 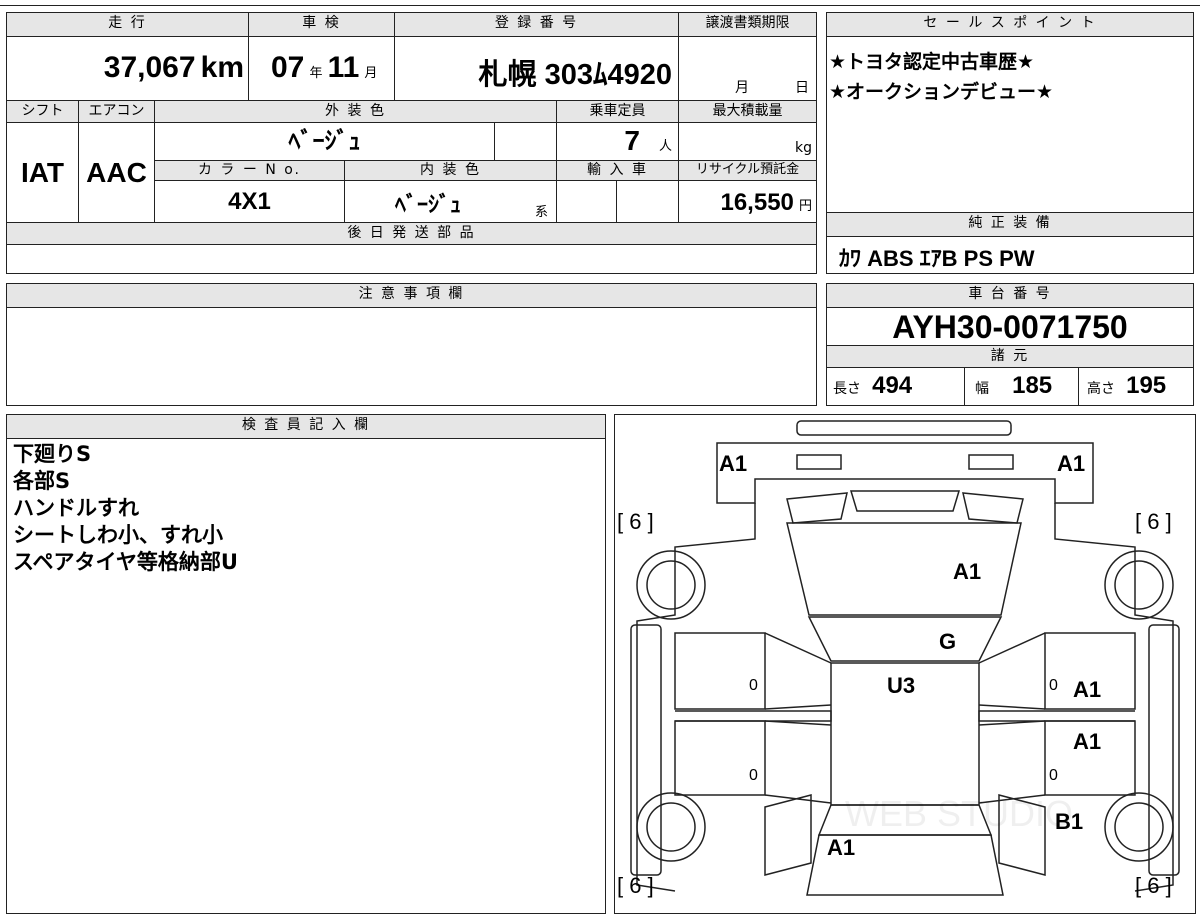 What do you see at coordinates (1101, 389) in the screenshot?
I see `spec-height-label: 高さ` at bounding box center [1101, 389].